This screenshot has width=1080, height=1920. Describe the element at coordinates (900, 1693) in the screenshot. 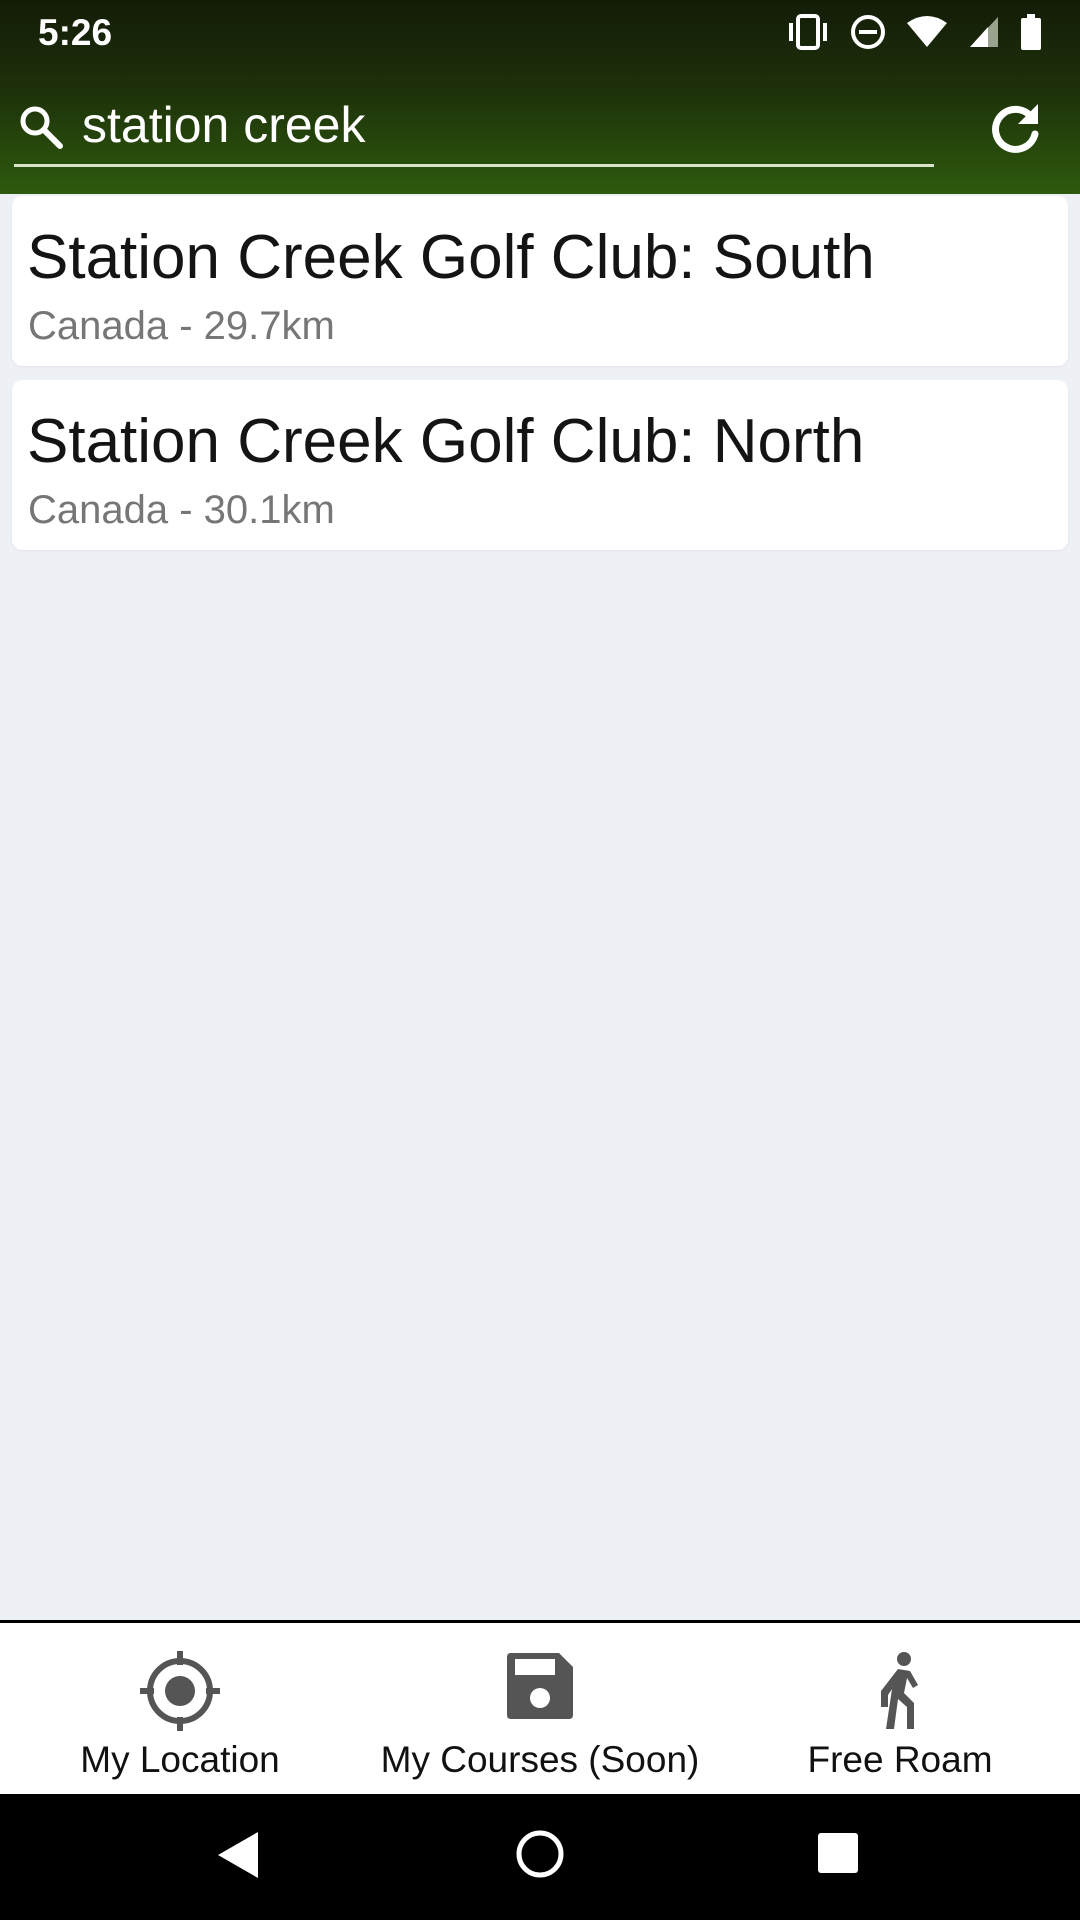

I see `walking-person-icon` at that location.